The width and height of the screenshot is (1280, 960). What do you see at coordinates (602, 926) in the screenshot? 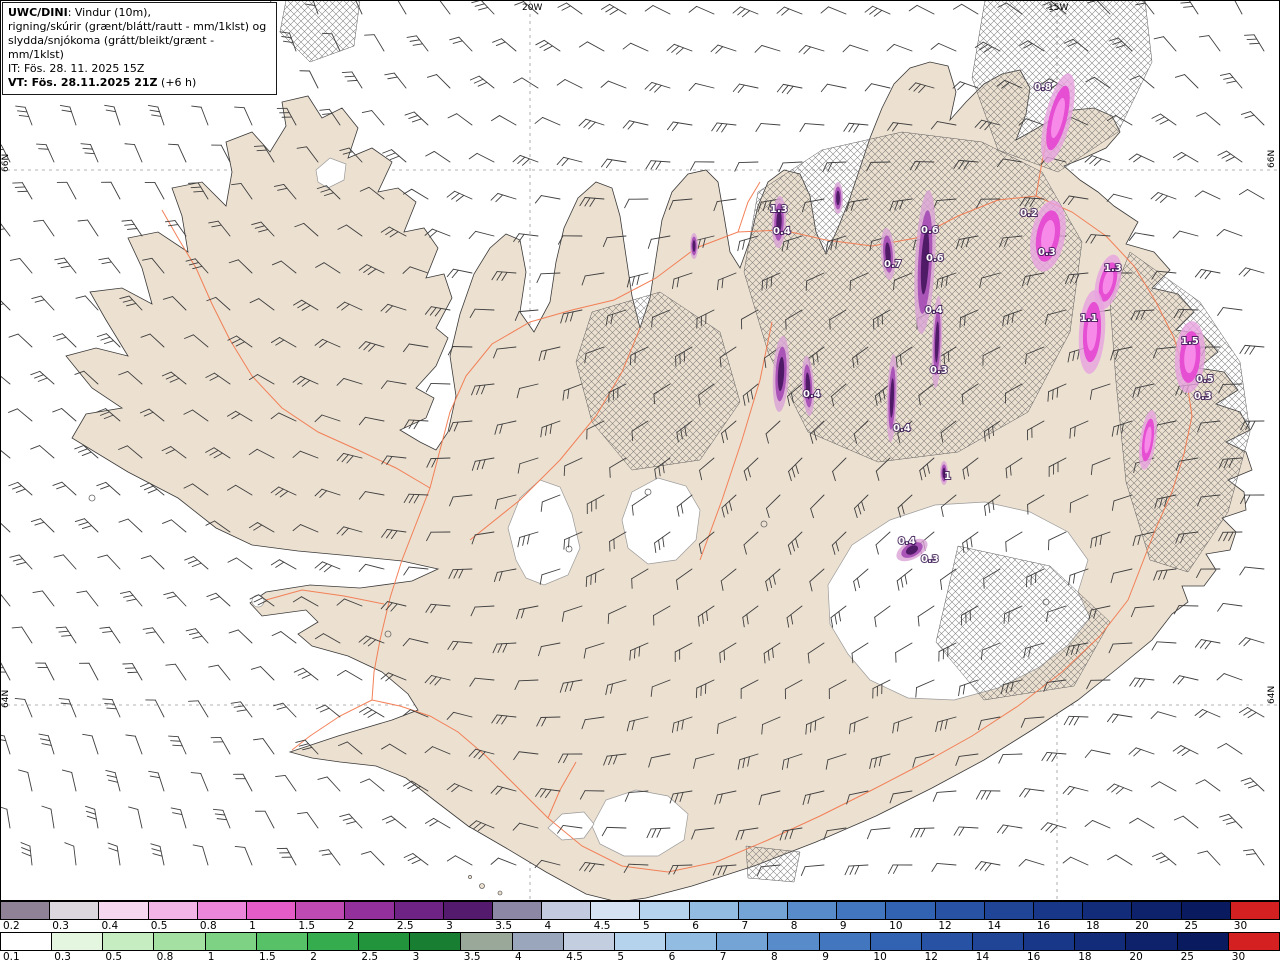
I see `legend-tick-label: 4.5` at bounding box center [602, 926].